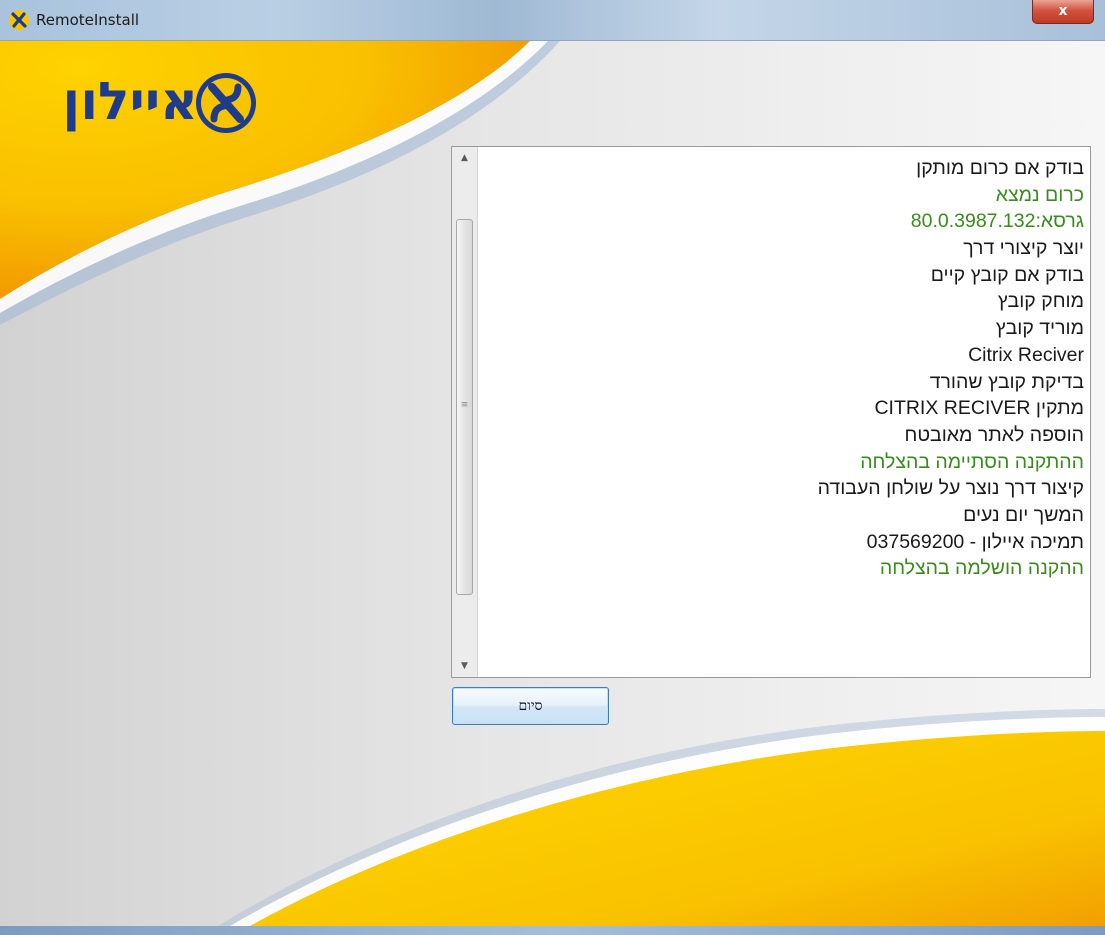 The image size is (1105, 935). I want to click on scroll-up-arrow-icon: ▲, so click(464, 158).